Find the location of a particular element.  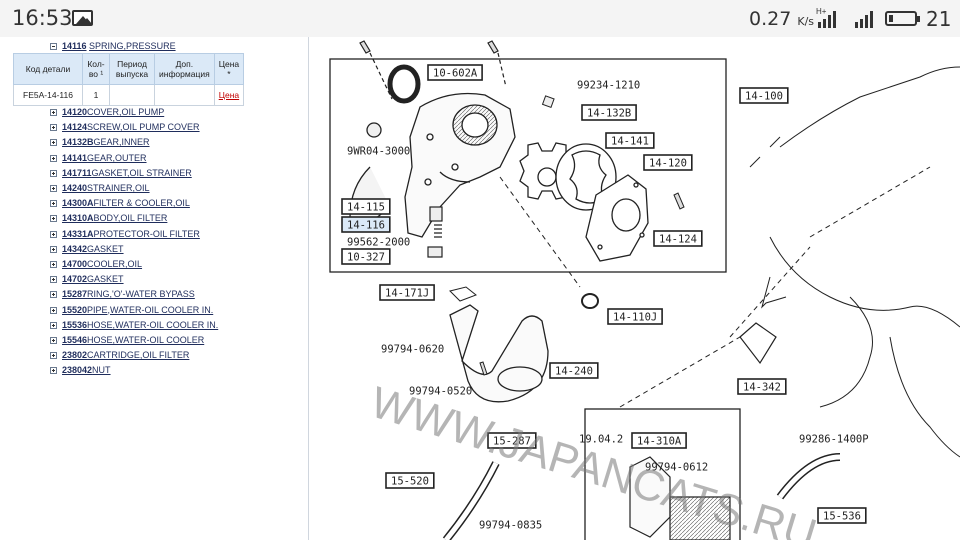

part-code: 14120 is located at coordinates (74, 112).